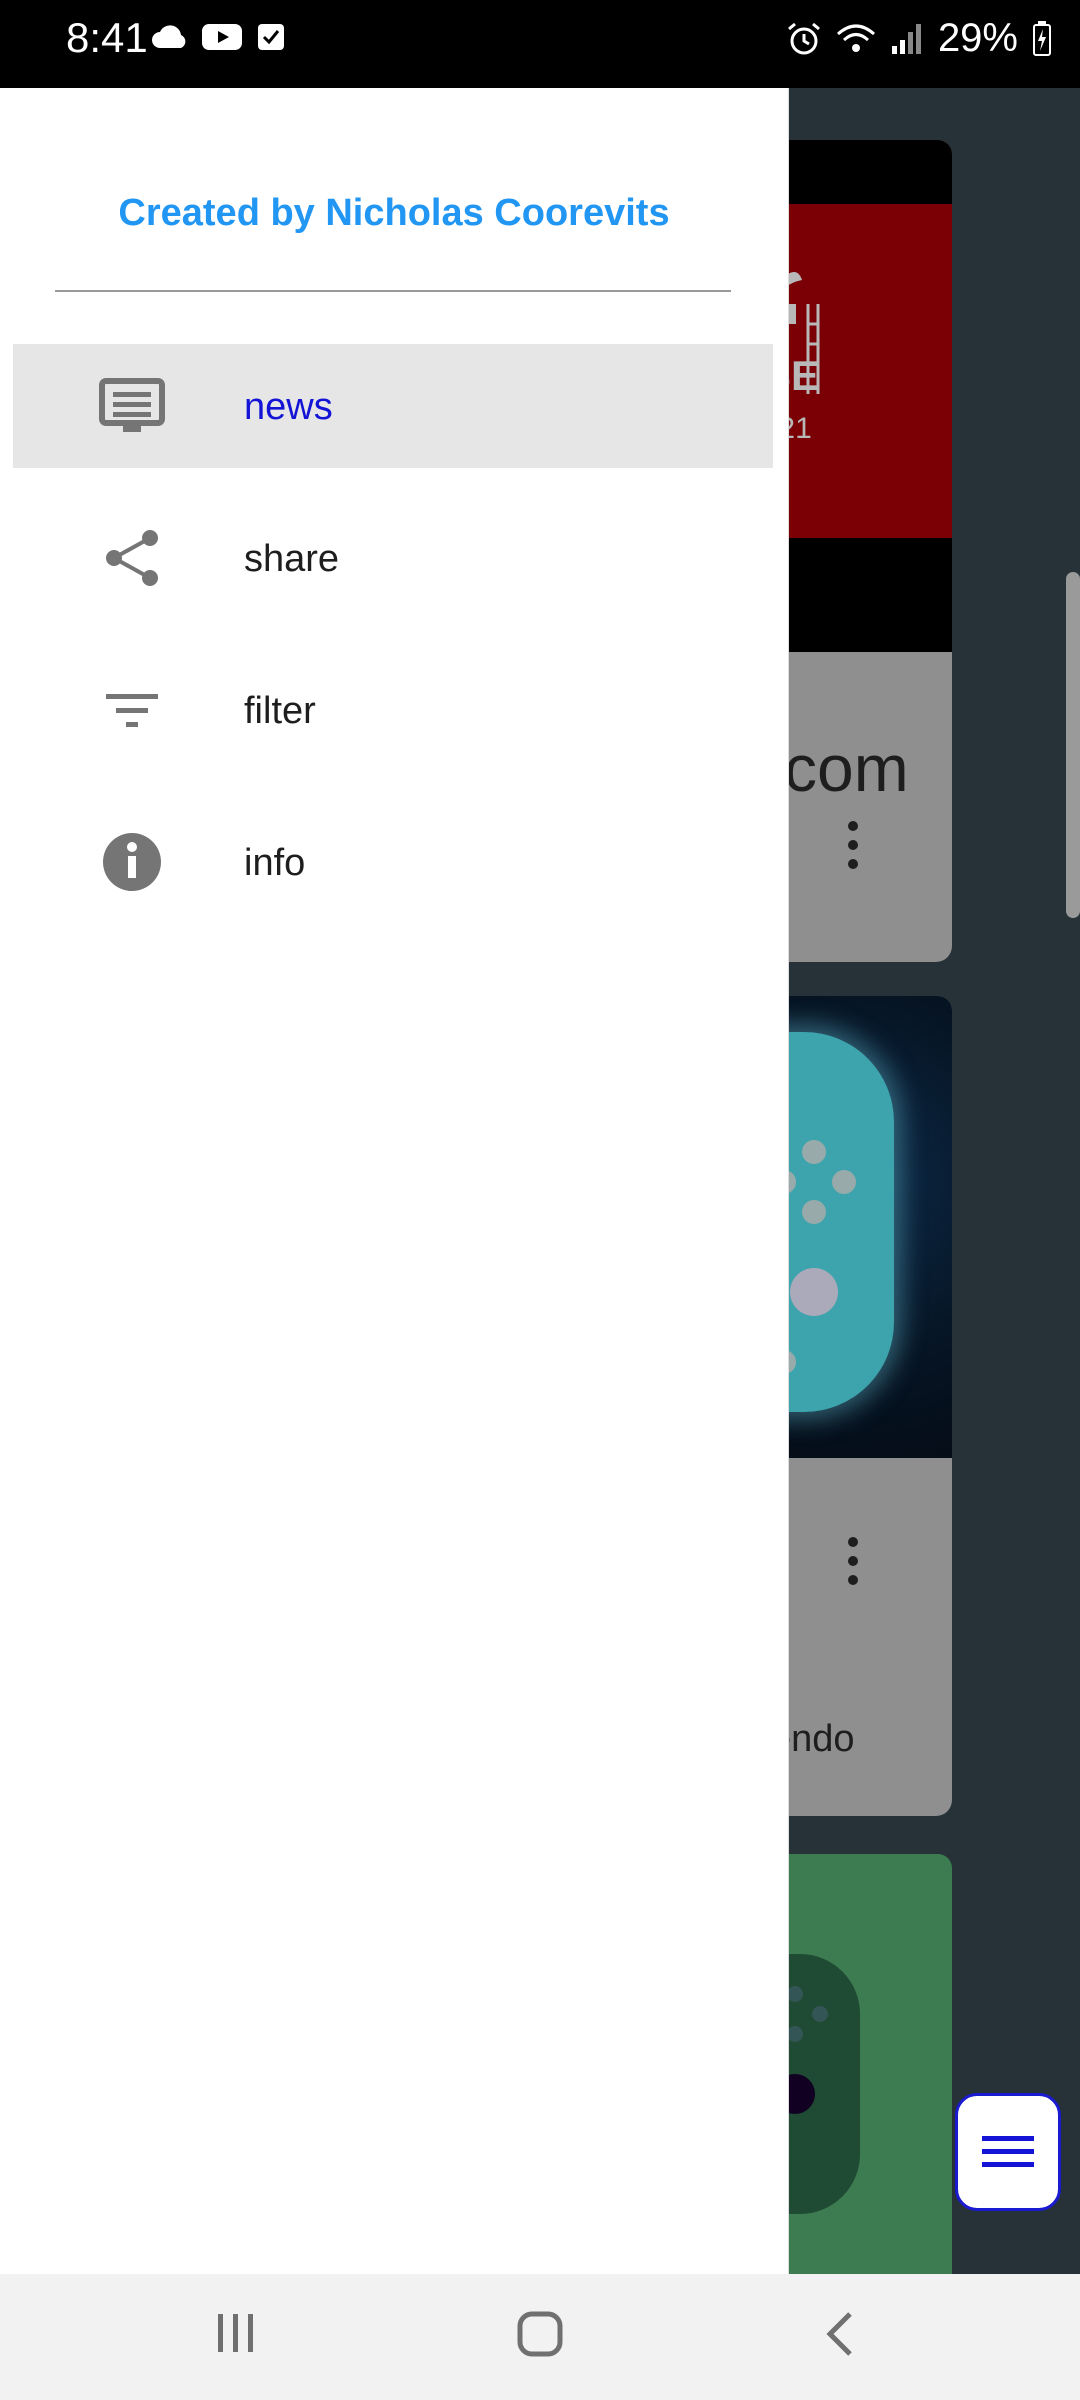  I want to click on drawer-divider, so click(393, 291).